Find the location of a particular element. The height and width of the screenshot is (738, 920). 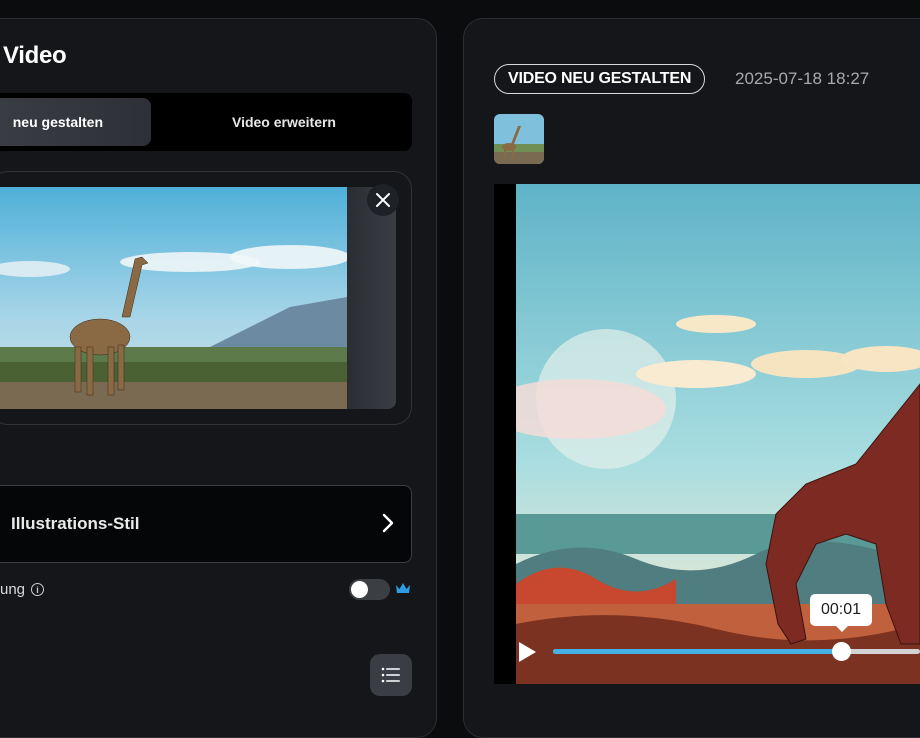

toggle-knob is located at coordinates (359, 589).